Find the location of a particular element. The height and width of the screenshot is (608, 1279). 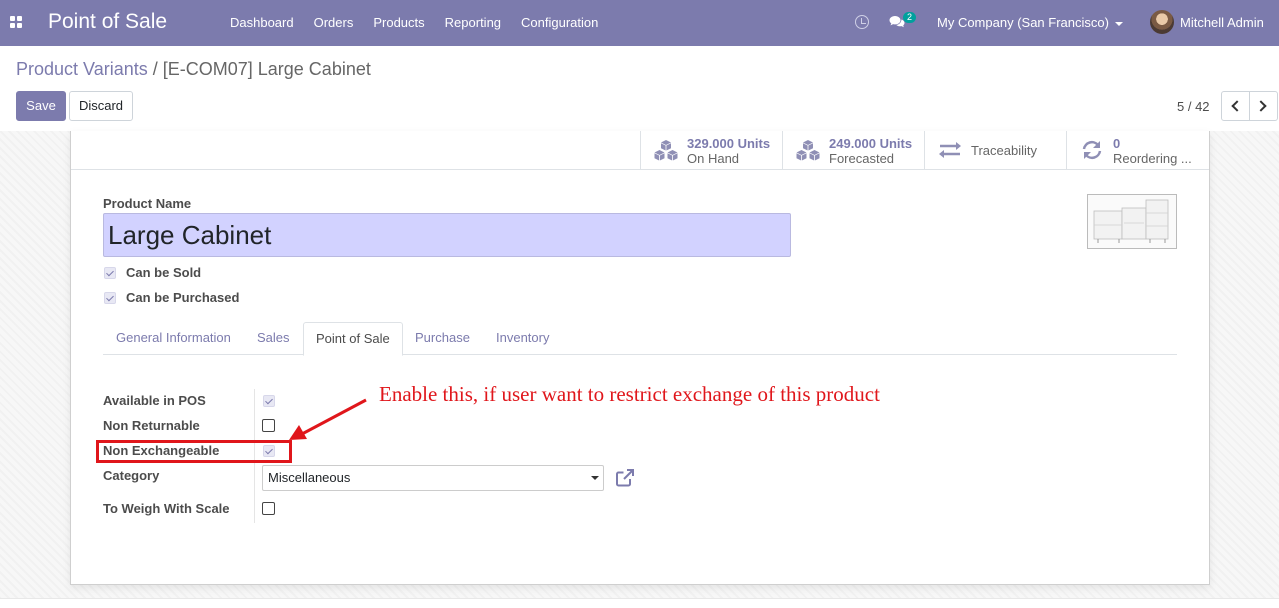

menu-dashboard: Dashboard is located at coordinates (262, 22).